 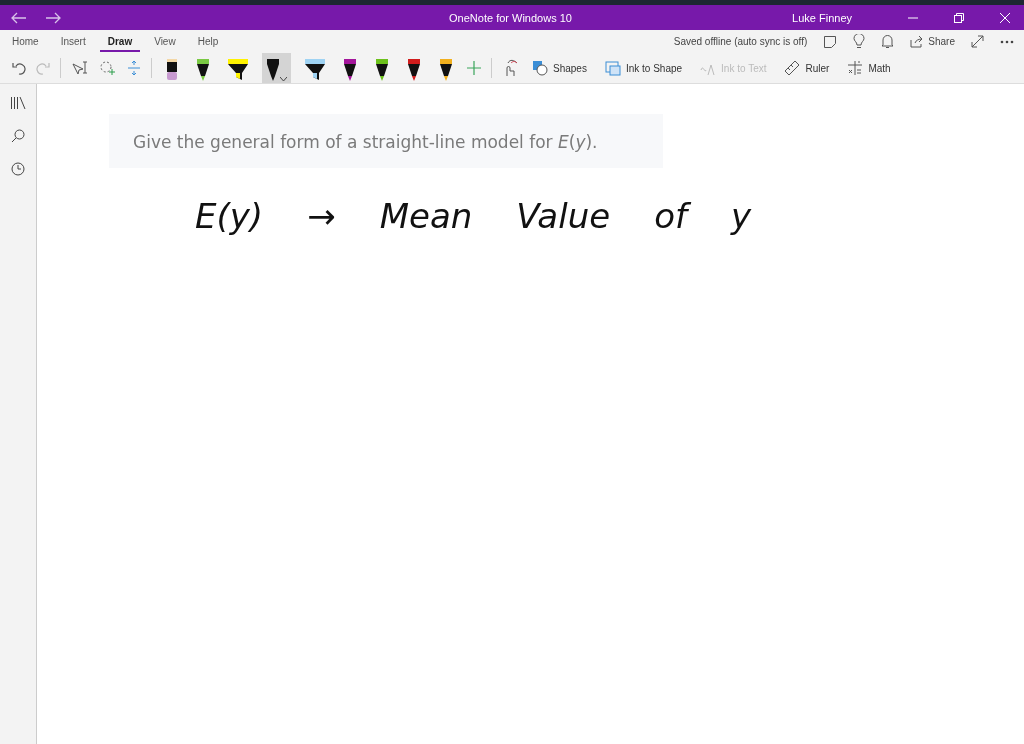 What do you see at coordinates (612, 68) in the screenshot?
I see `ink-to-shape-icon` at bounding box center [612, 68].